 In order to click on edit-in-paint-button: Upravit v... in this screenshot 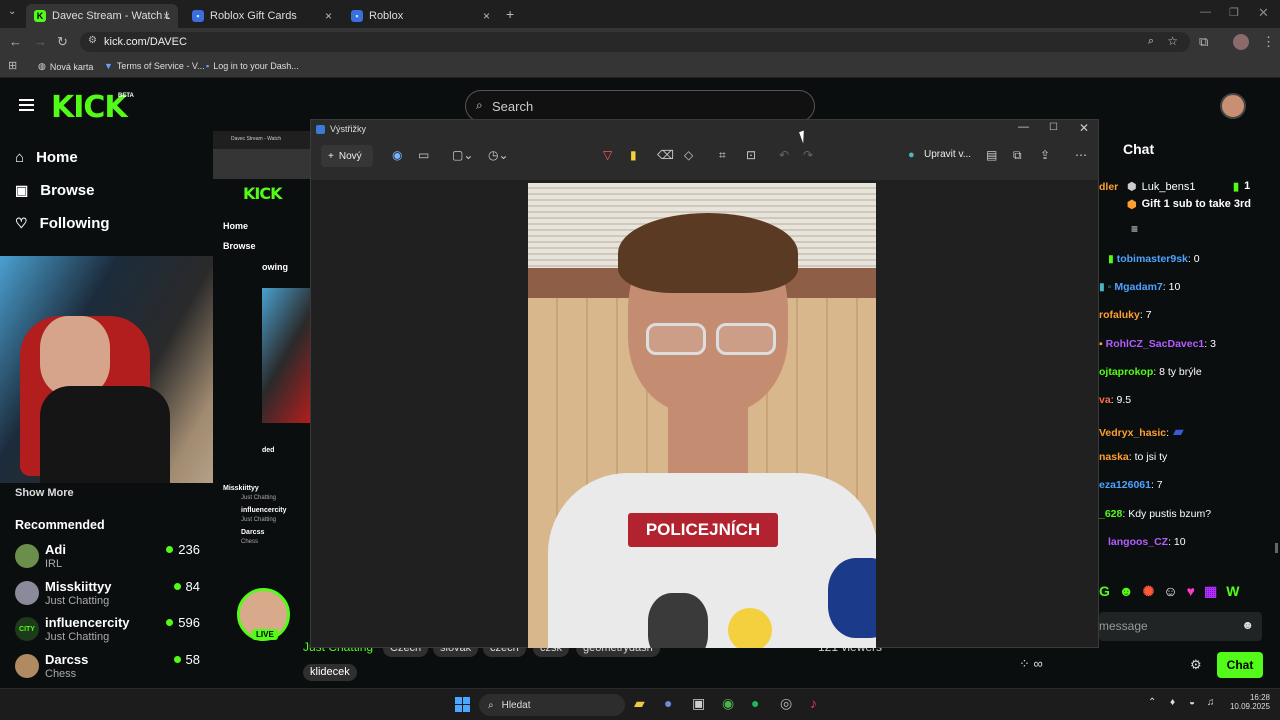, I will do `click(947, 154)`.